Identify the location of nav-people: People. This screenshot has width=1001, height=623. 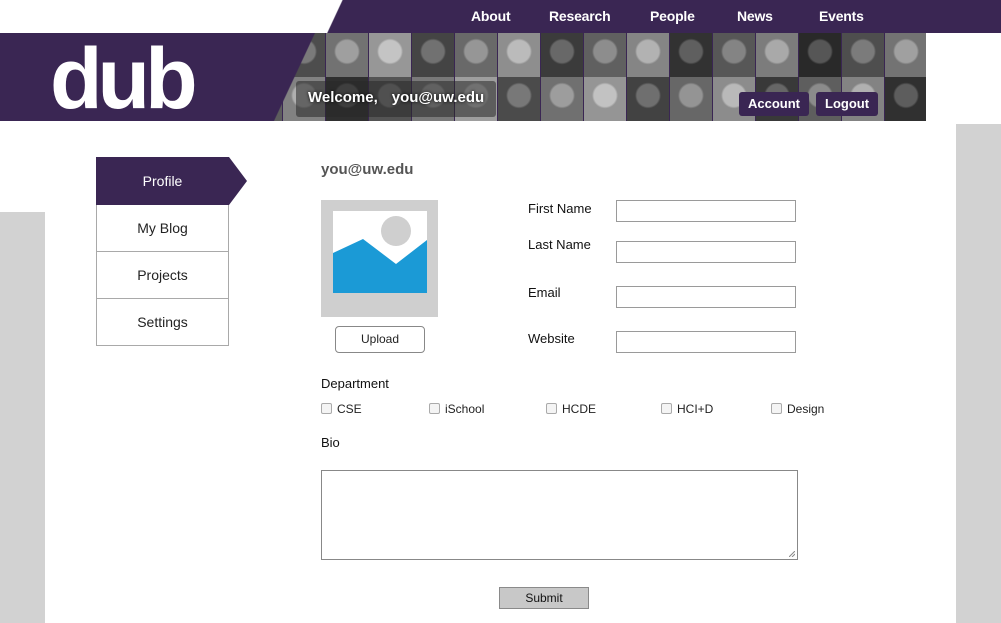
(672, 16).